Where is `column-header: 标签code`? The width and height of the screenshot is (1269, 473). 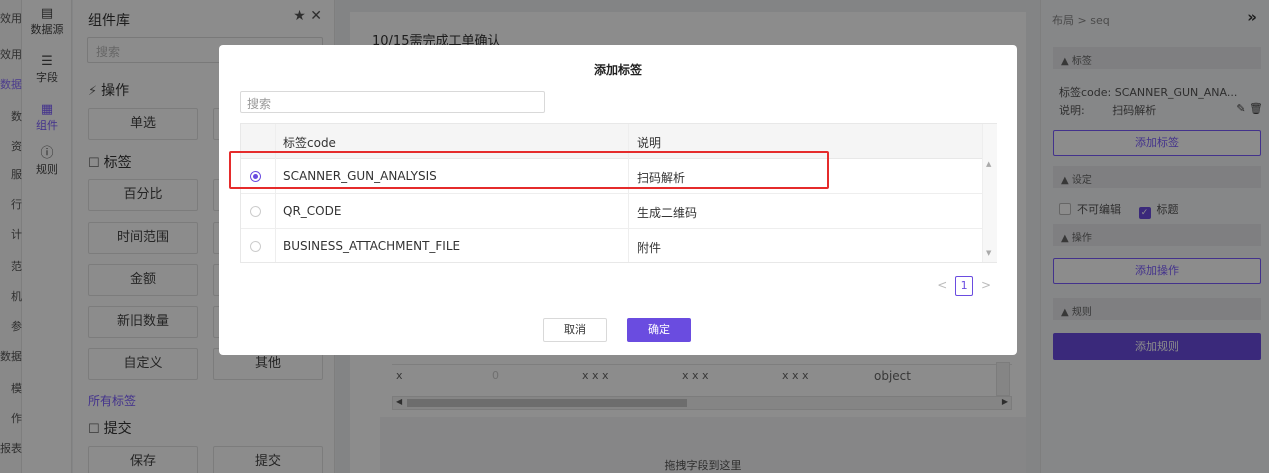 column-header: 标签code is located at coordinates (309, 143).